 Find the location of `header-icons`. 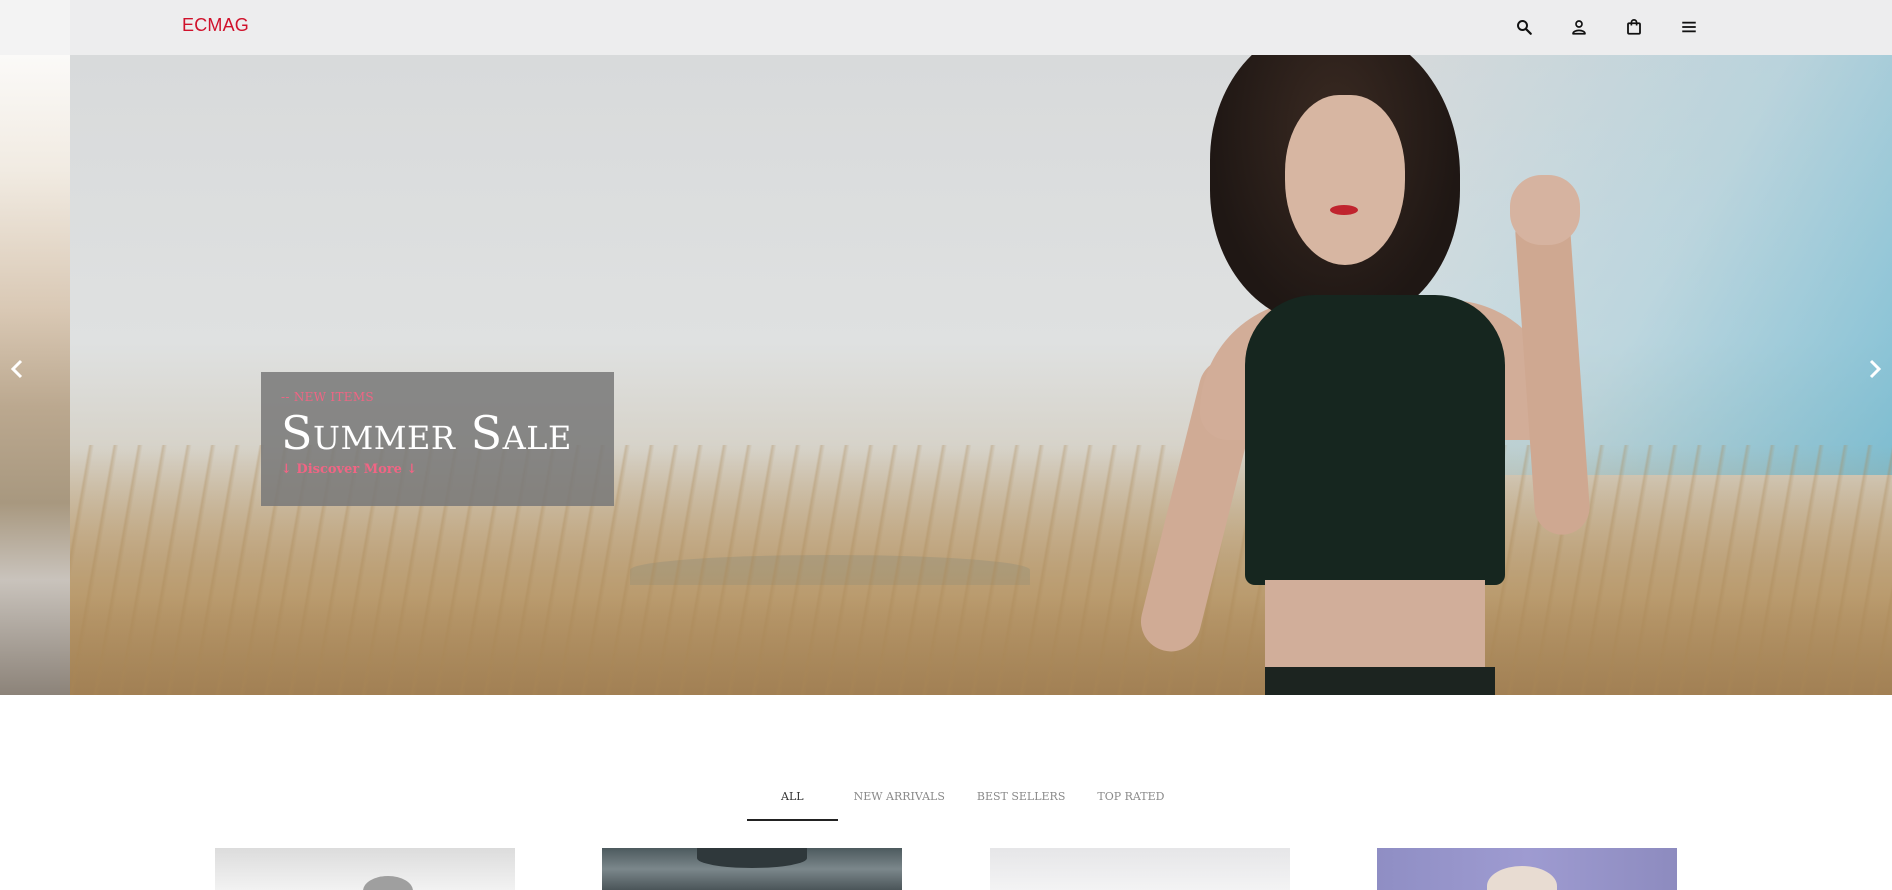

header-icons is located at coordinates (1606, 26).